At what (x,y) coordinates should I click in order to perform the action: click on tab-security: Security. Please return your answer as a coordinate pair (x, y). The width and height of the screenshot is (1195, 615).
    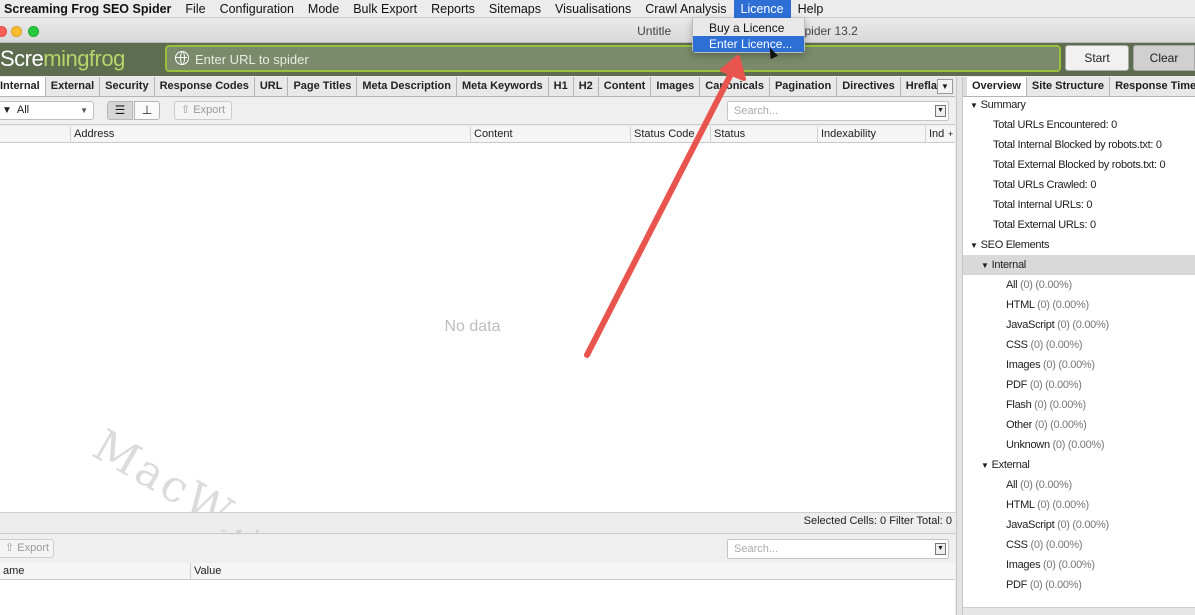
    Looking at the image, I should click on (127, 86).